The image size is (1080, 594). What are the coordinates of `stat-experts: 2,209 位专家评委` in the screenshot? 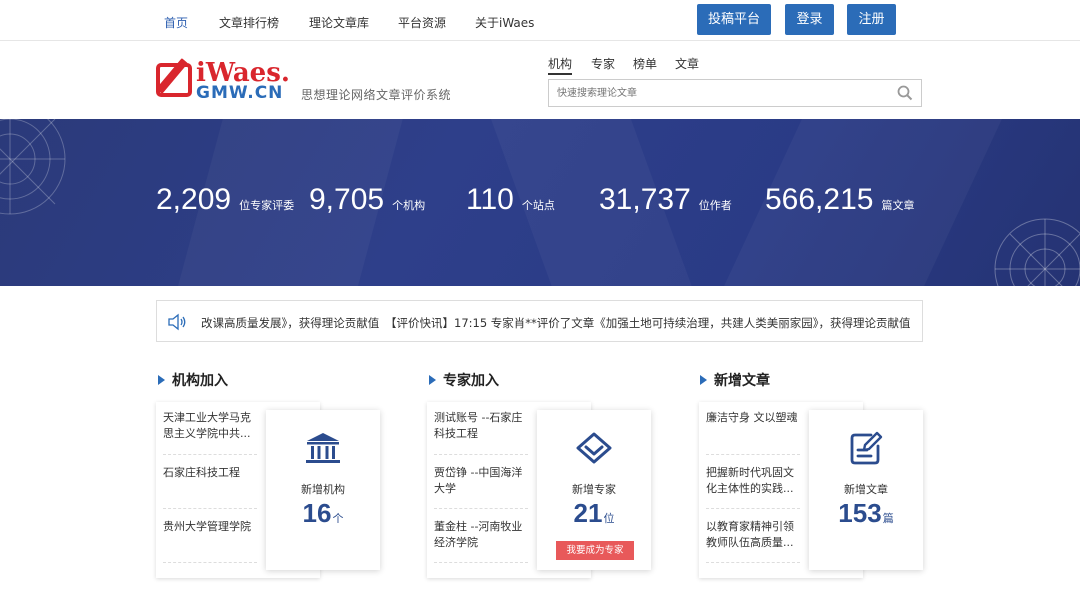 It's located at (225, 200).